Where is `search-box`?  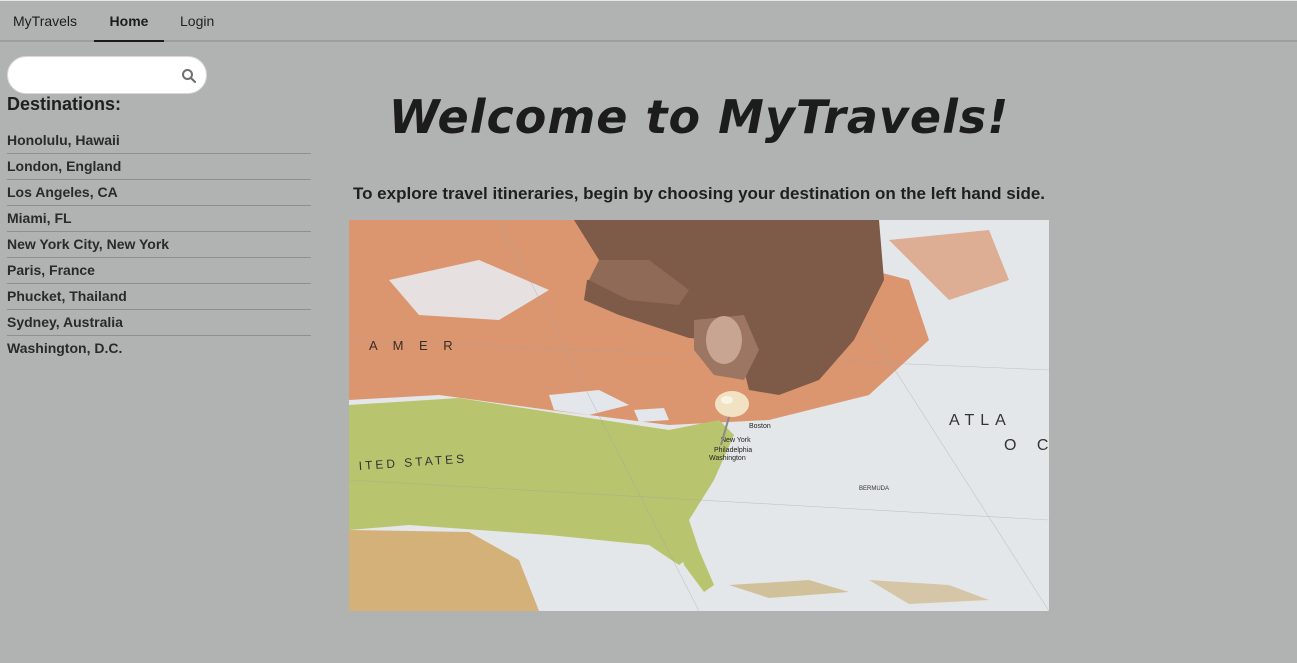
search-box is located at coordinates (107, 75).